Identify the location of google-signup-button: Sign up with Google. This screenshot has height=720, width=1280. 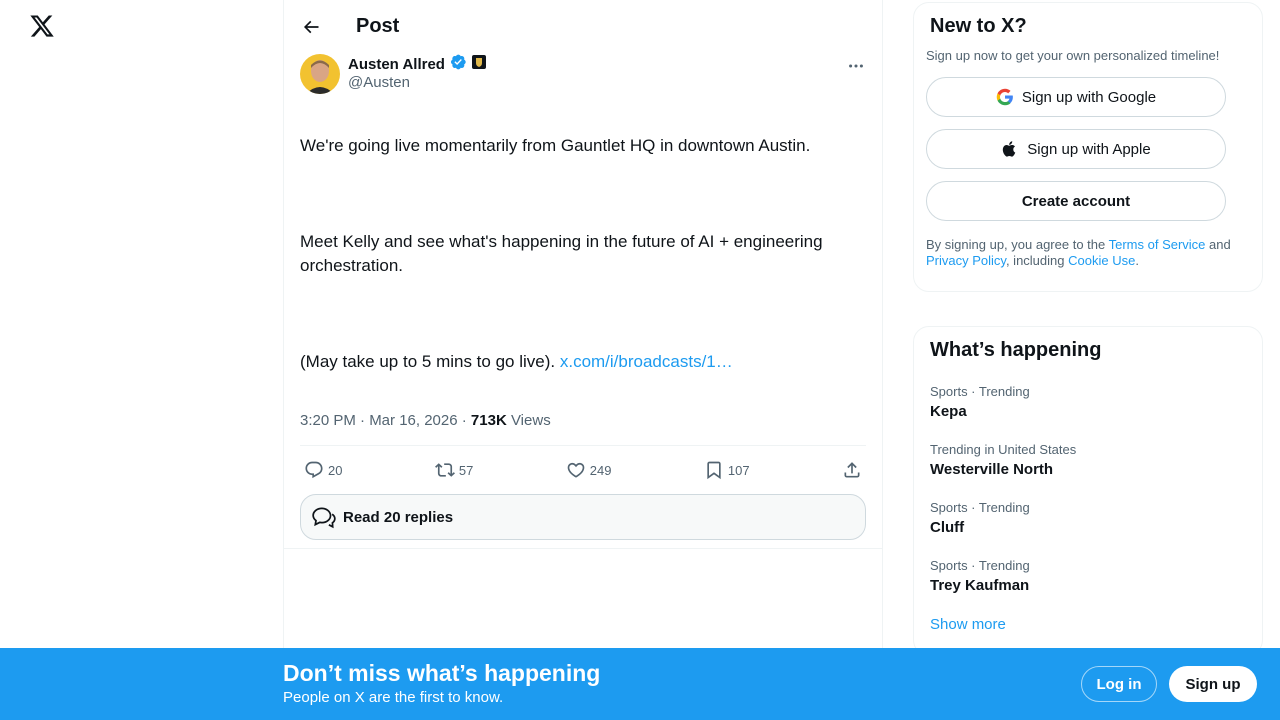
(1076, 97).